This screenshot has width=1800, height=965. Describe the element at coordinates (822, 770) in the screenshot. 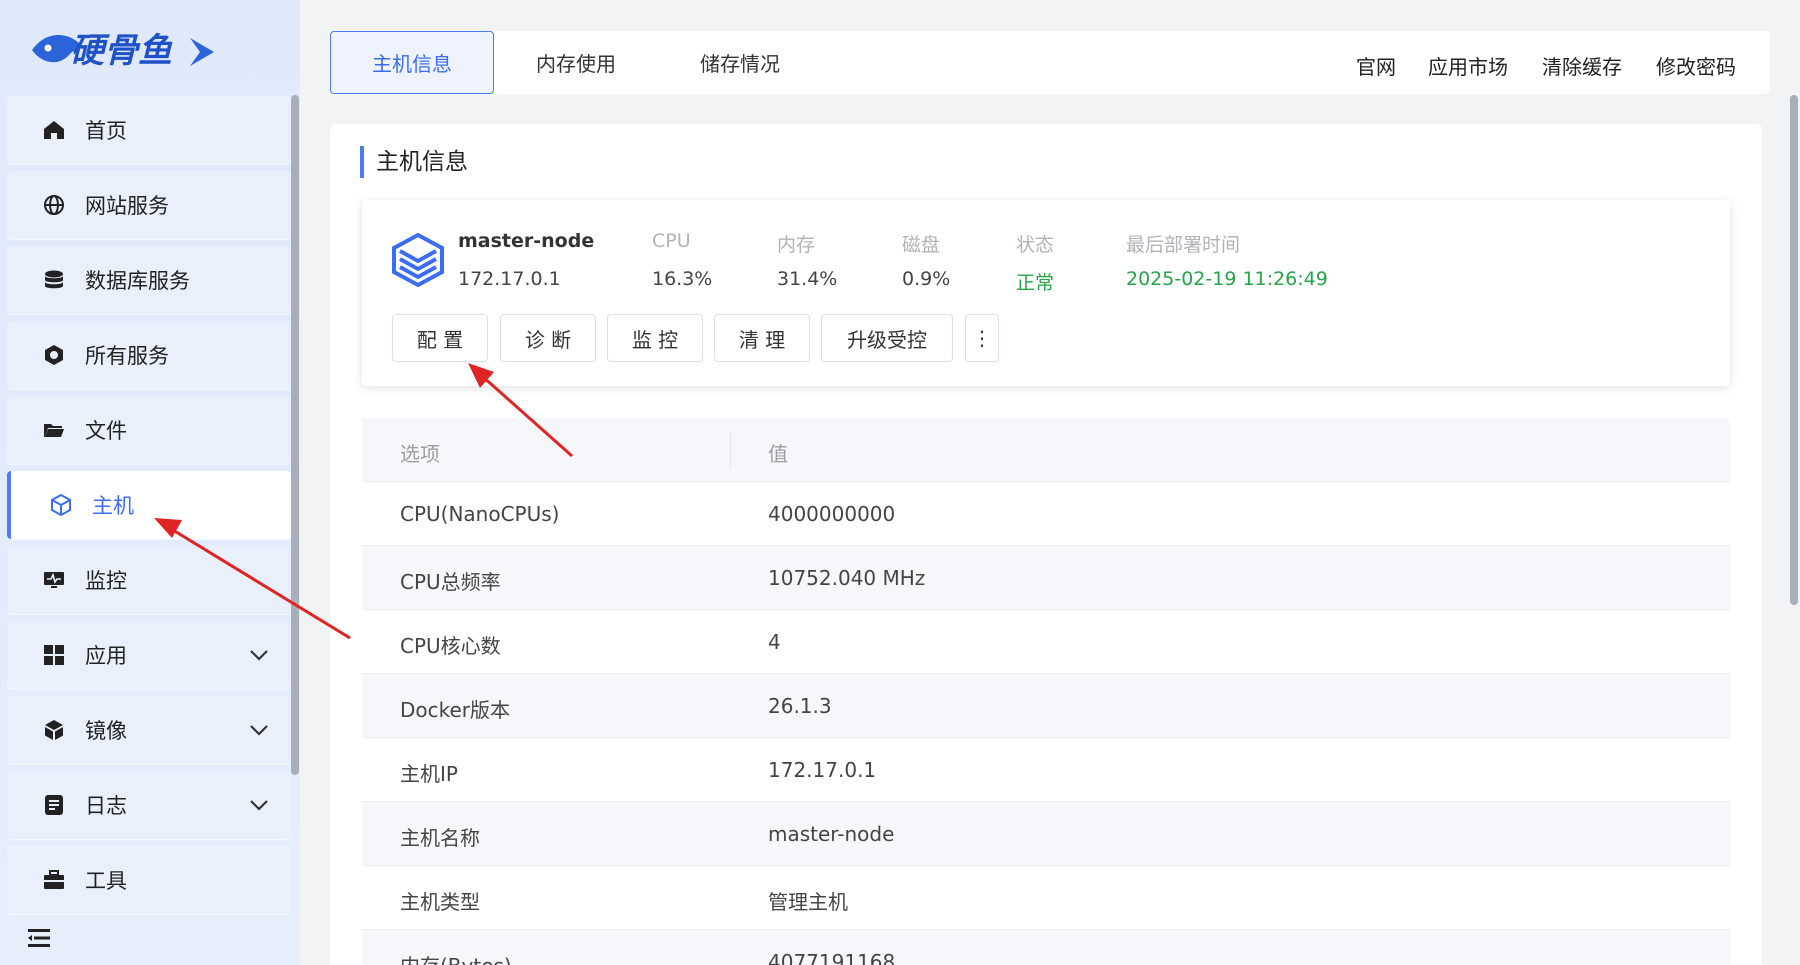

I see `row-value: 172.17.0.1` at that location.